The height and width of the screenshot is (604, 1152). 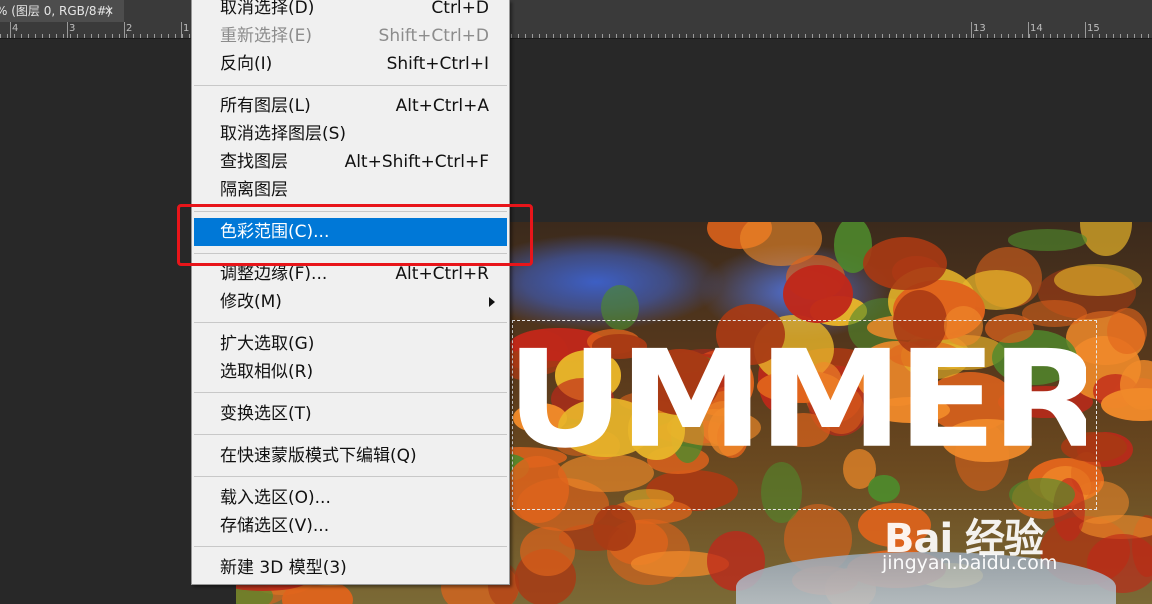 I want to click on menu-item-shortcut: Ctrl+D, so click(x=460, y=9).